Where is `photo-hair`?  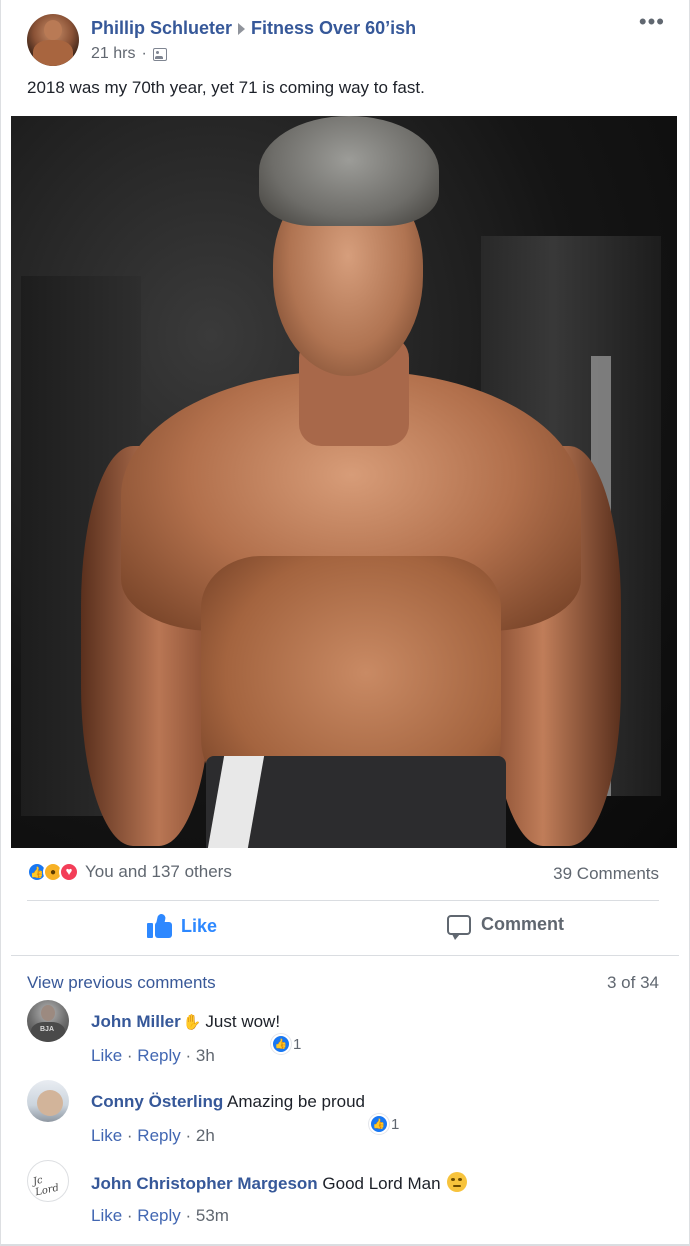 photo-hair is located at coordinates (349, 171).